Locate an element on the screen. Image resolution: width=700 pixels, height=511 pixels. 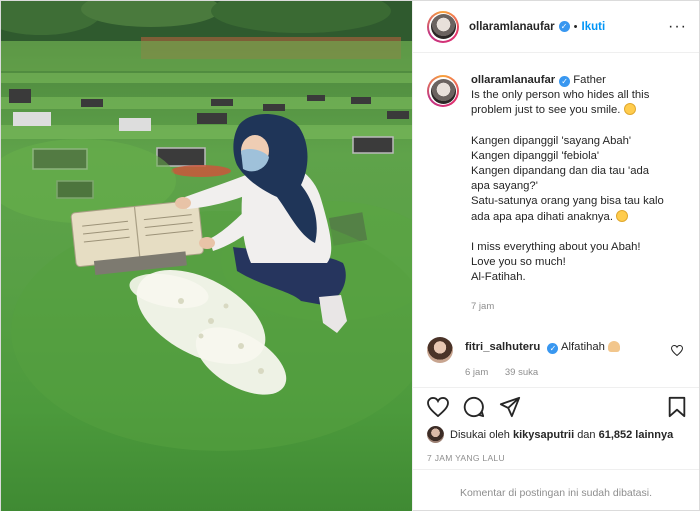
caption-line: Love you so much! is located at coordinates (518, 262).